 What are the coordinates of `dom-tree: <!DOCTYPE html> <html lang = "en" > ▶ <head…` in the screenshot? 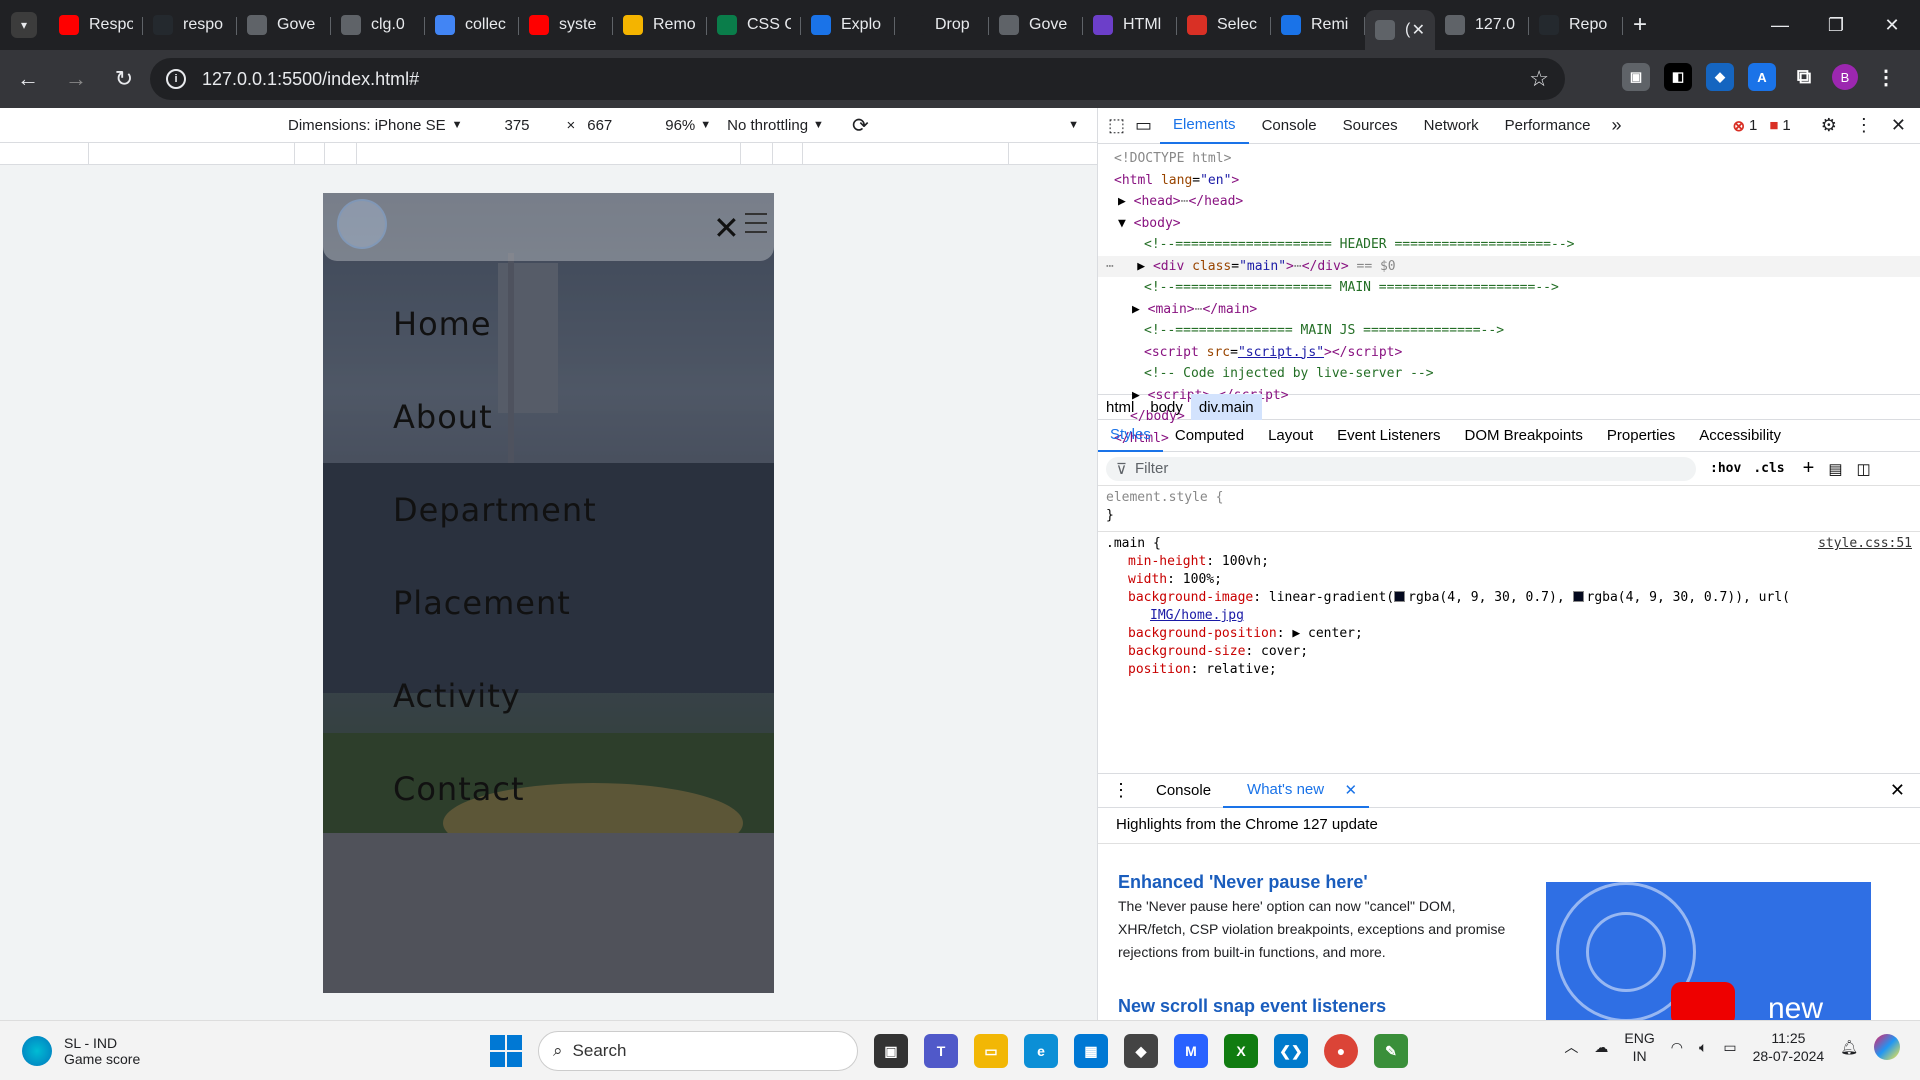 It's located at (1509, 295).